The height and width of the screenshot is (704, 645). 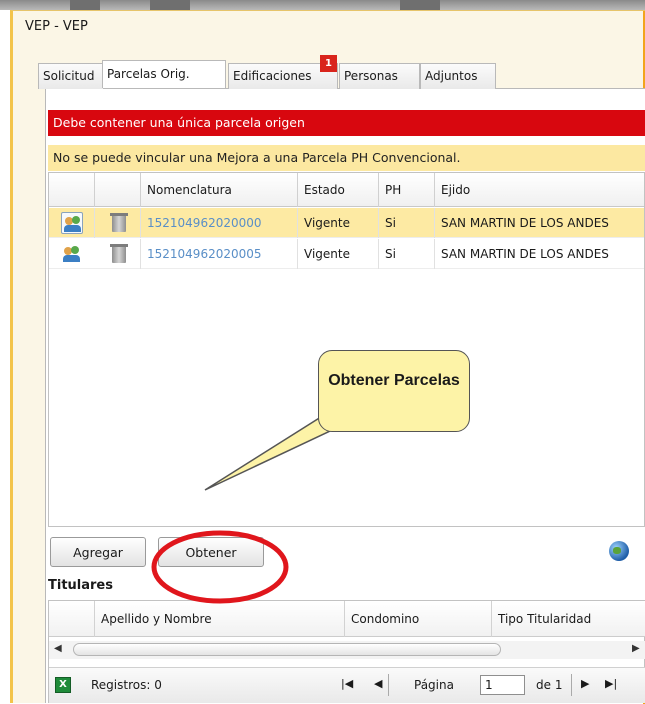 I want to click on grid-toolbar: Agregar Obtener, so click(x=346, y=553).